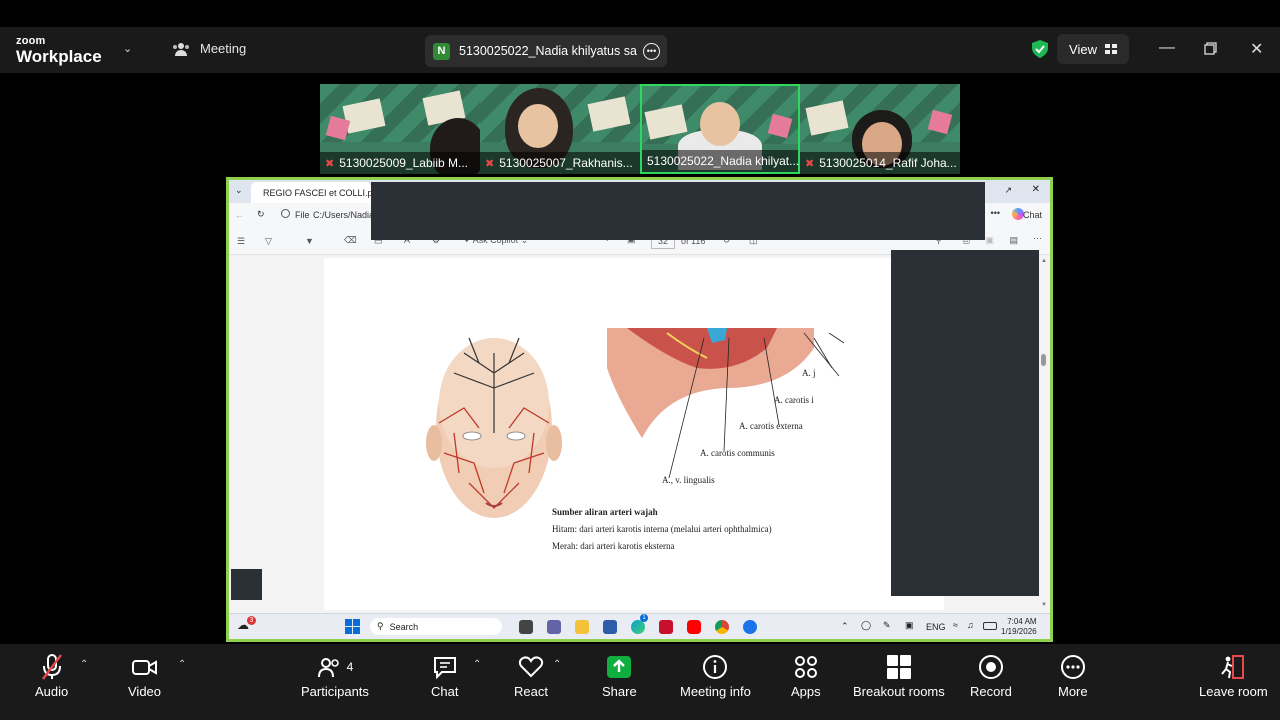  I want to click on search-icon: ⚲, so click(380, 626).